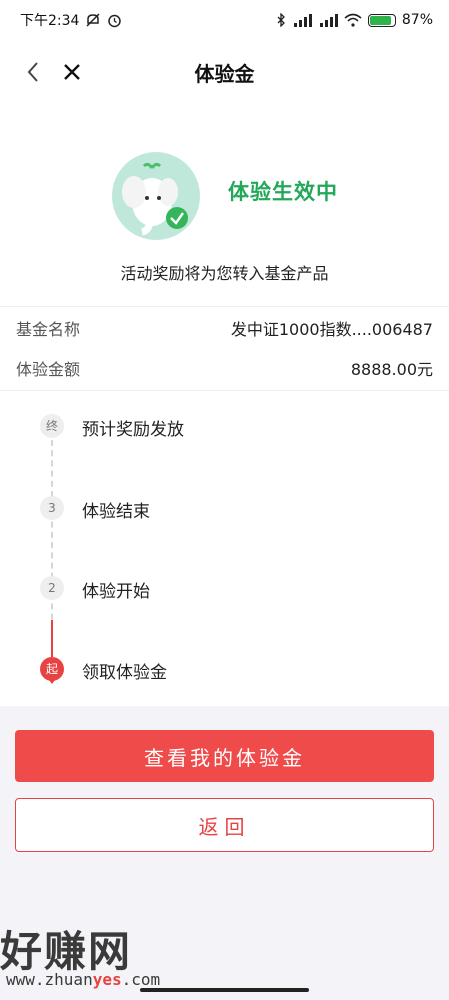 The height and width of the screenshot is (1000, 449). I want to click on elephant-mascot-icon, so click(155, 199).